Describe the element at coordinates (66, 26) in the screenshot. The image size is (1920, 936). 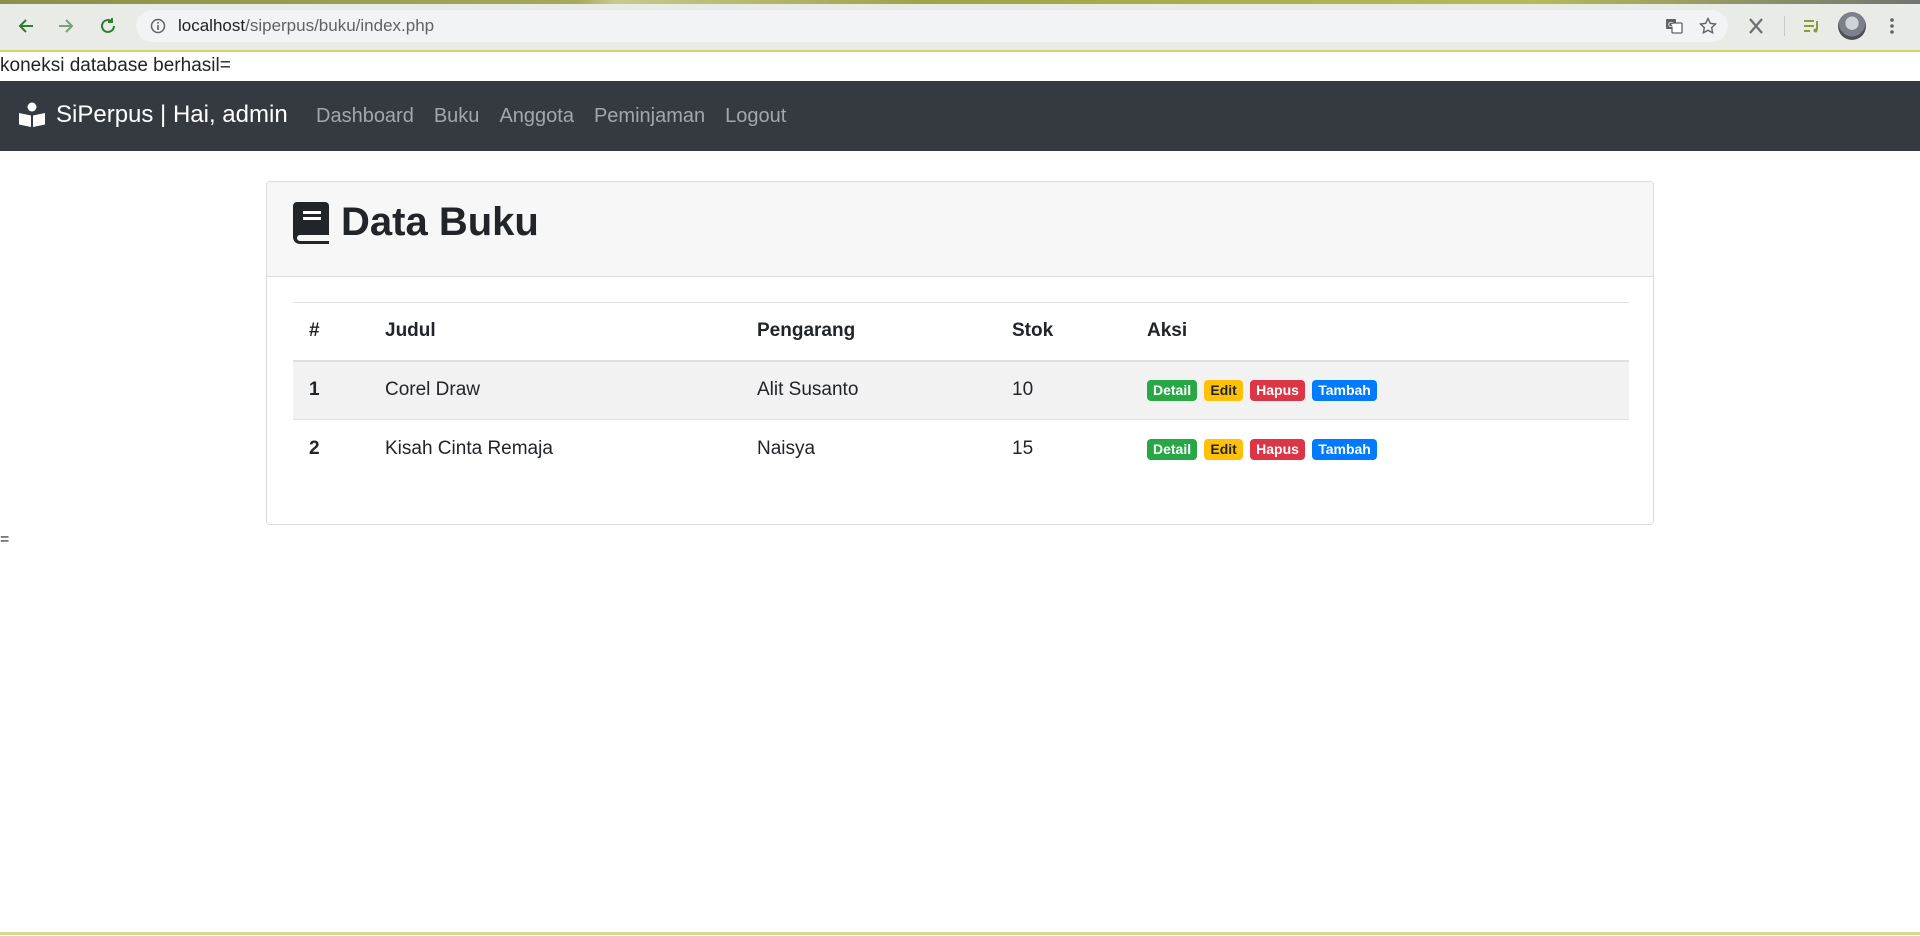
I see `forward-arrow-icon` at that location.